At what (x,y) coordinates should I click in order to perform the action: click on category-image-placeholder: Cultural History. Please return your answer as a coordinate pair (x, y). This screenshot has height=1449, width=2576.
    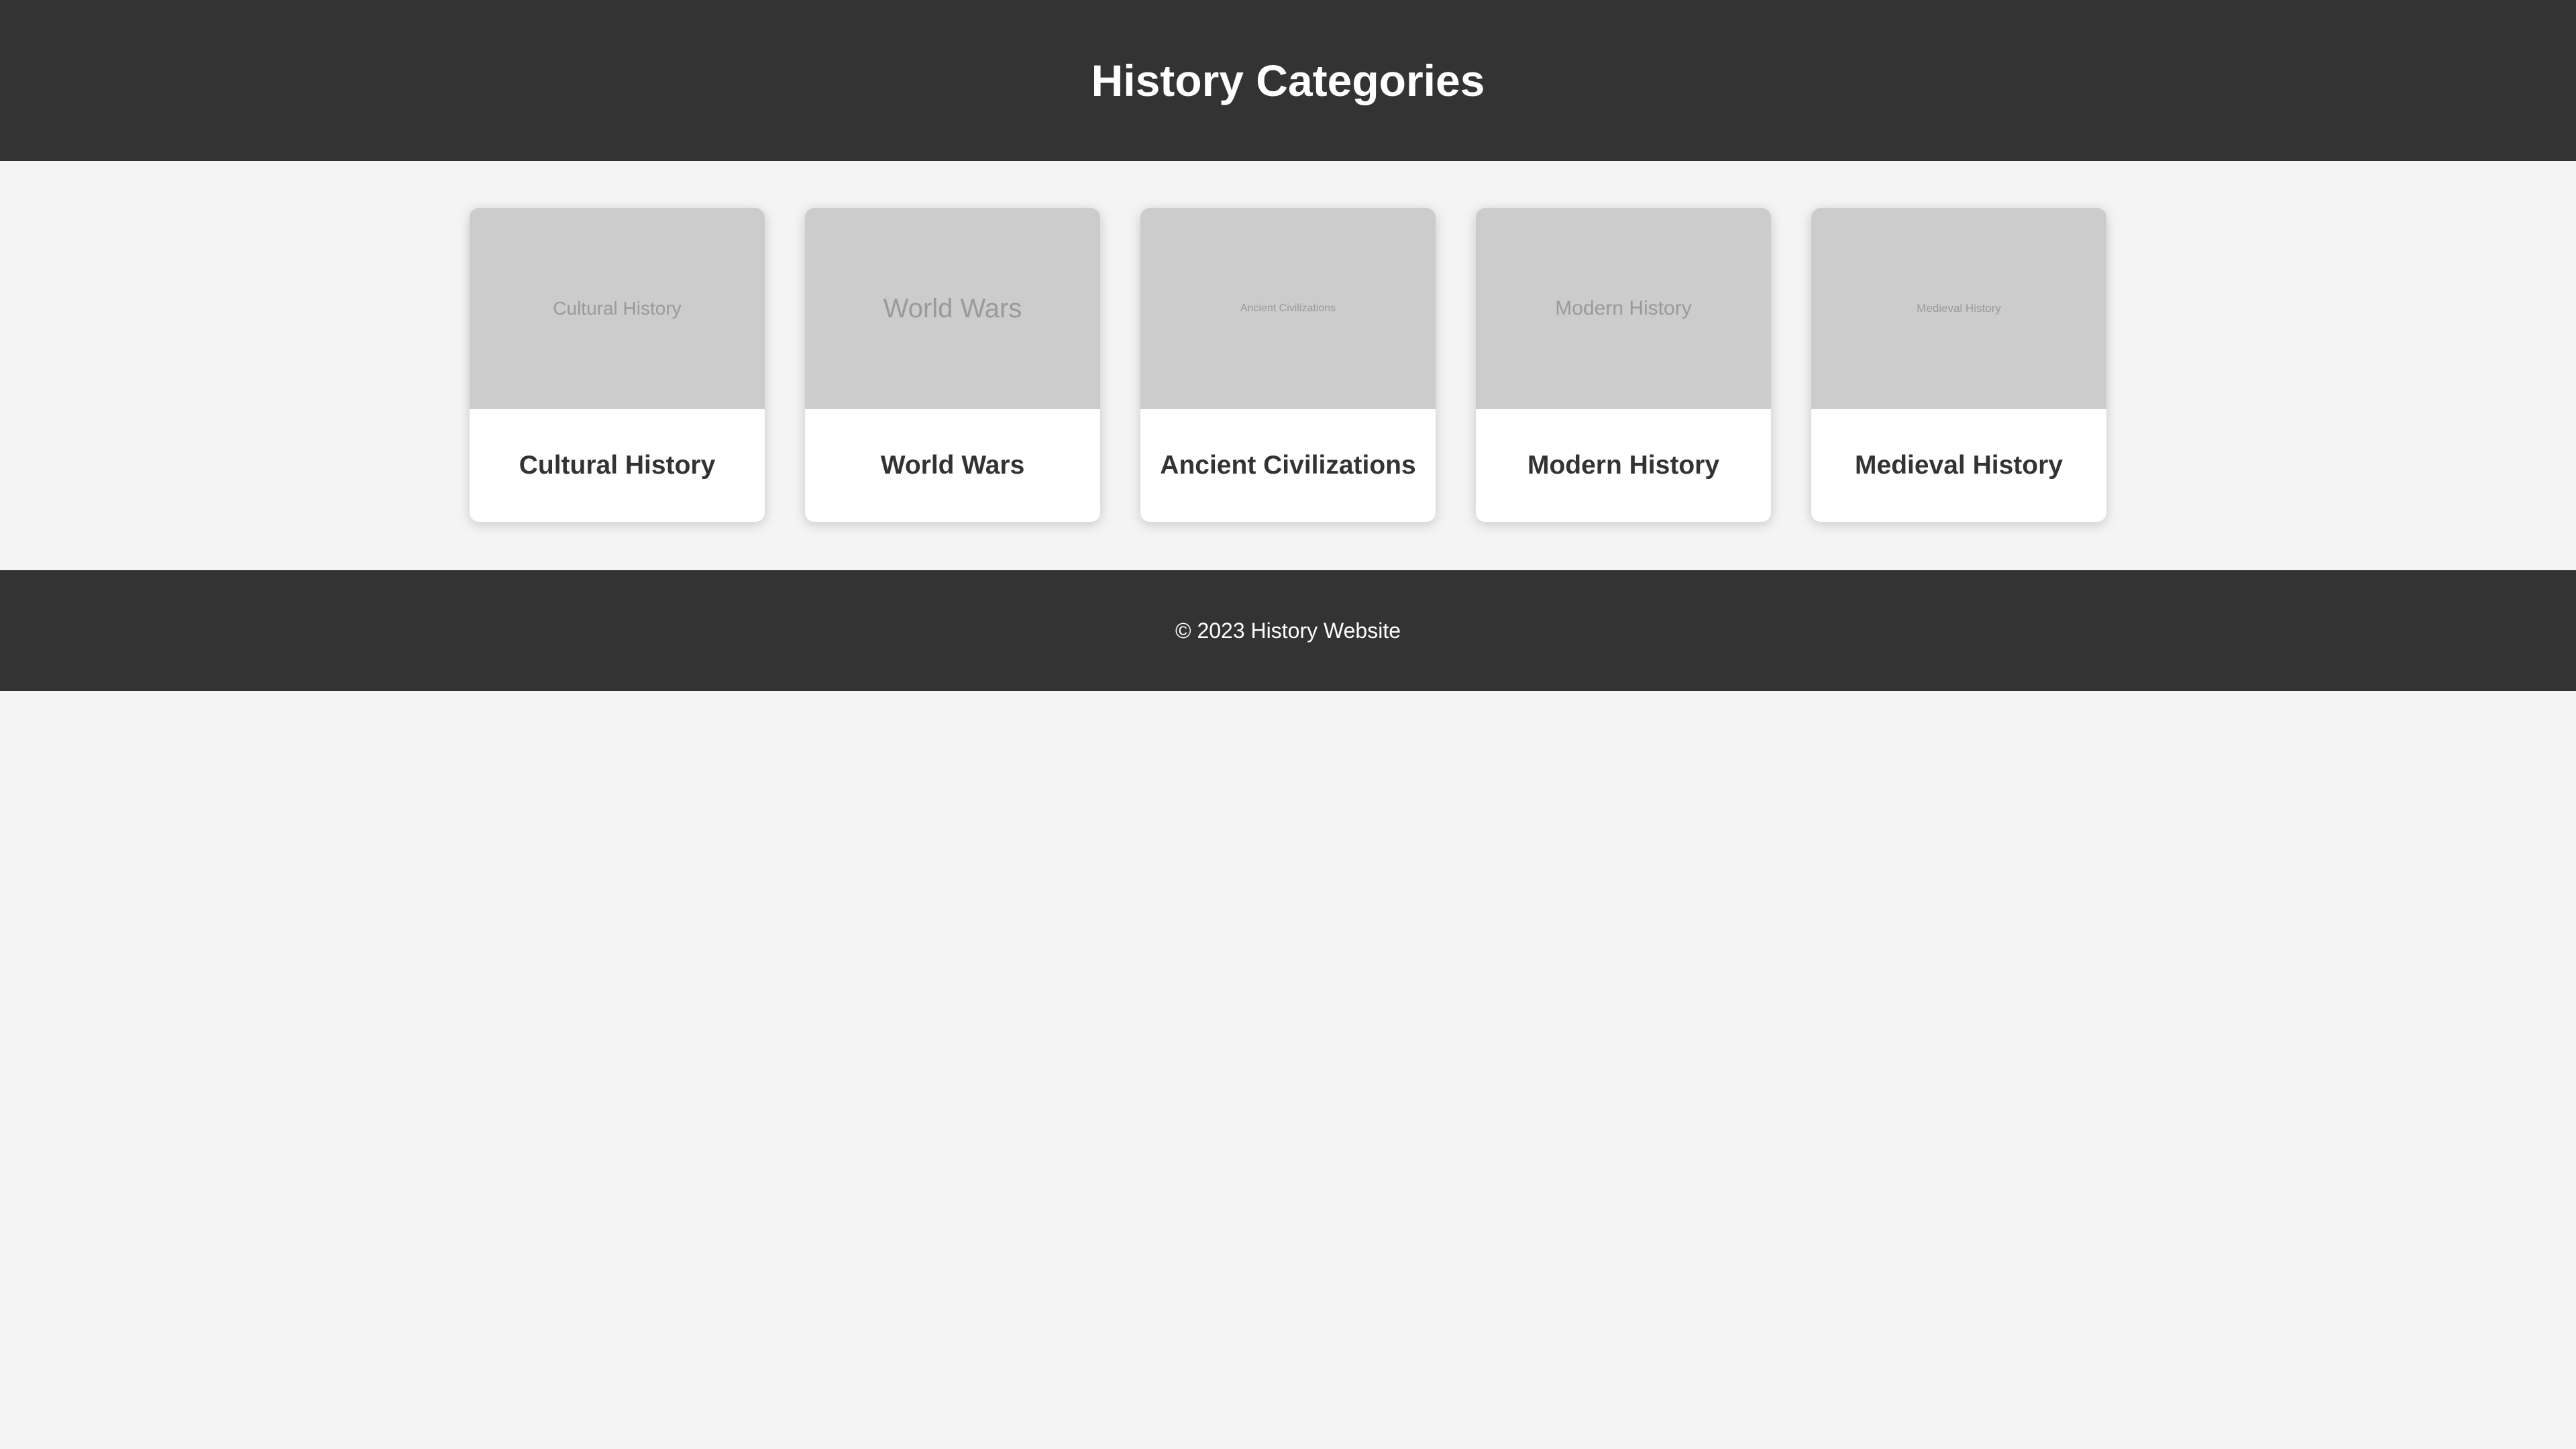
    Looking at the image, I should click on (617, 308).